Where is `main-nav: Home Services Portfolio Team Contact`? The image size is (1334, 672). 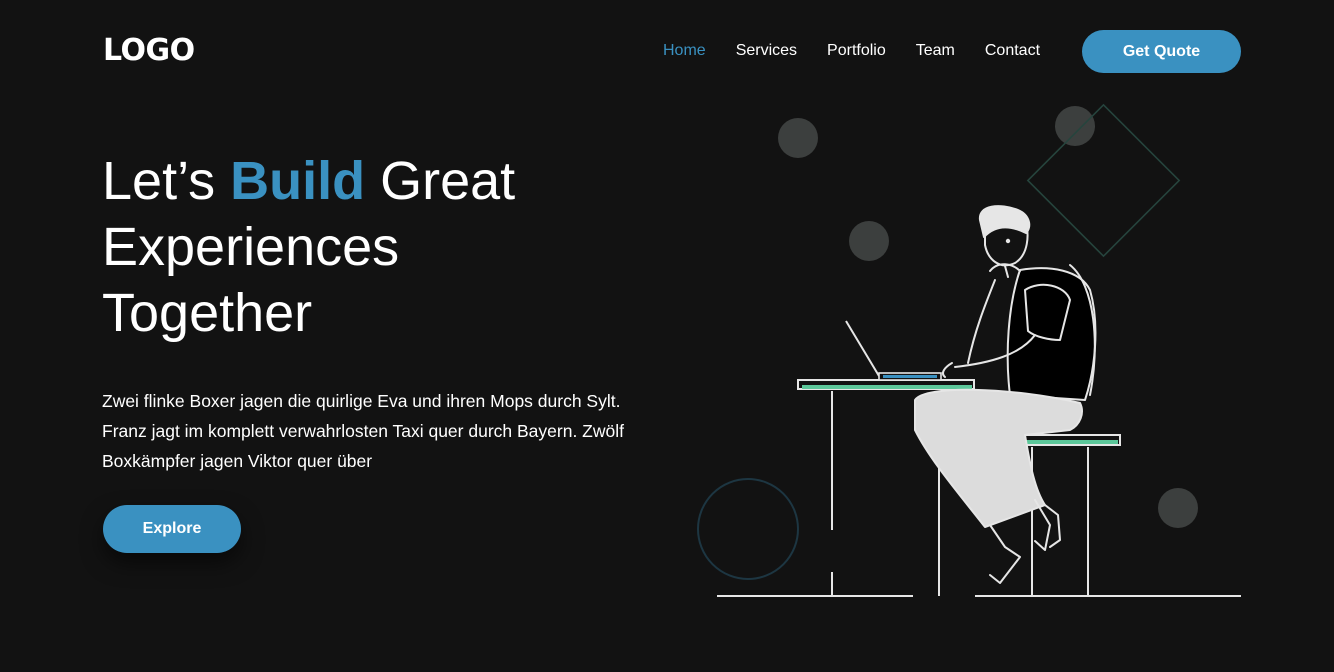 main-nav: Home Services Portfolio Team Contact is located at coordinates (866, 51).